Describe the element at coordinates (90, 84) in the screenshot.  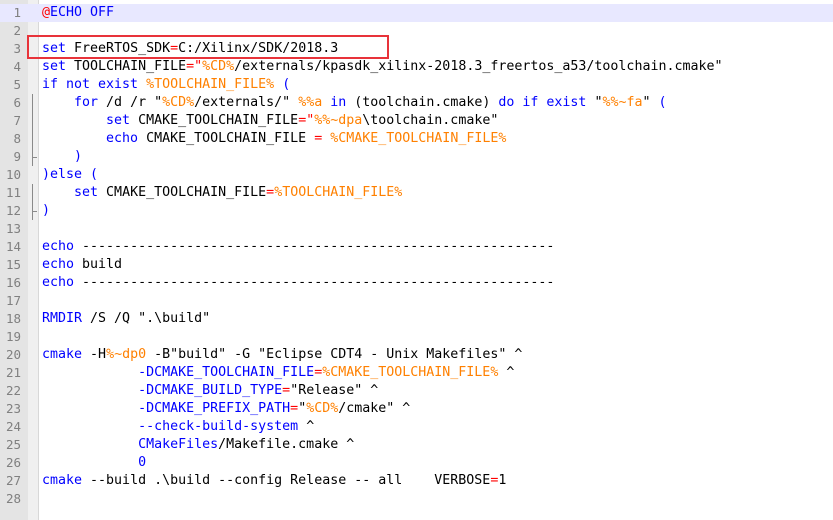
I see `code-token: if not exist` at that location.